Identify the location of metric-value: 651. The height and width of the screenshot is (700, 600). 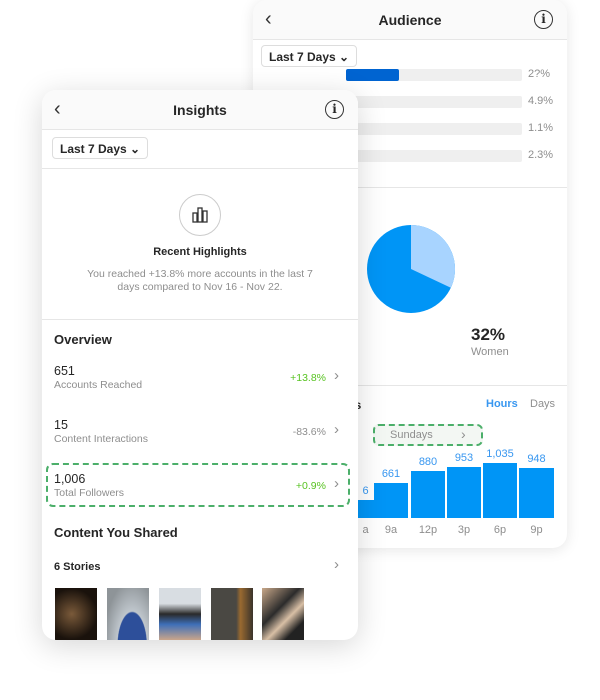
(64, 371).